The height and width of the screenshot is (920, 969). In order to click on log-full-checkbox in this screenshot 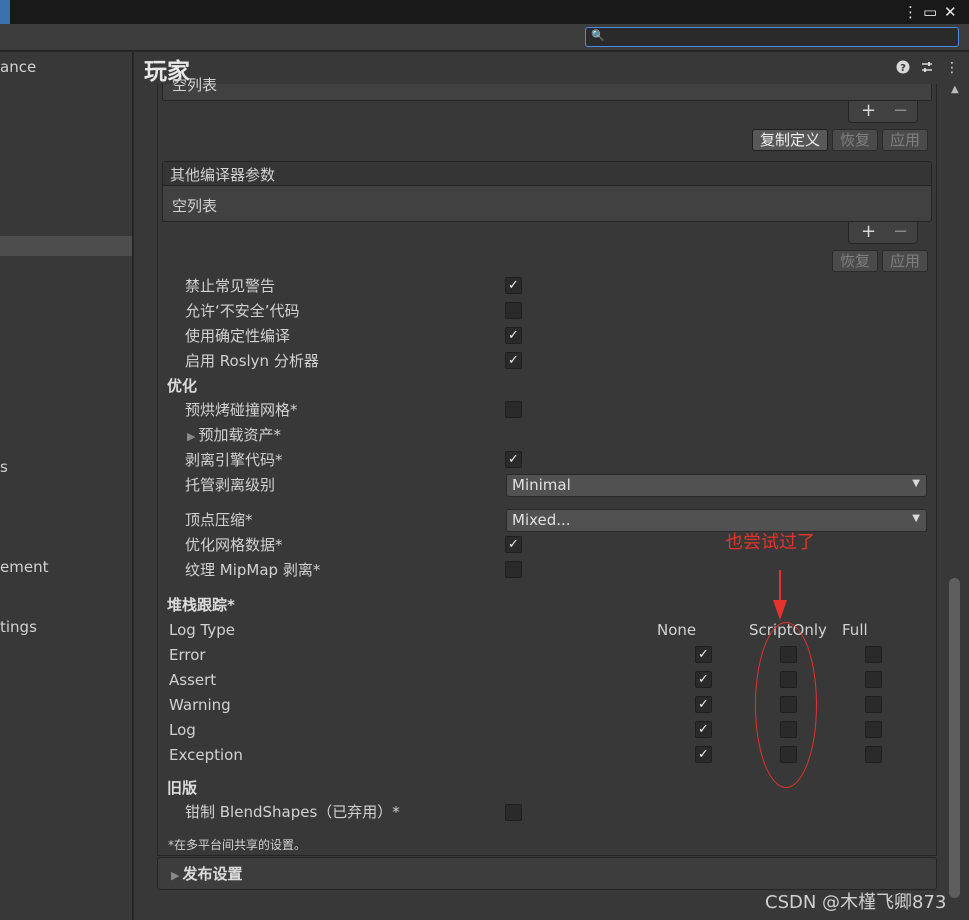, I will do `click(873, 729)`.